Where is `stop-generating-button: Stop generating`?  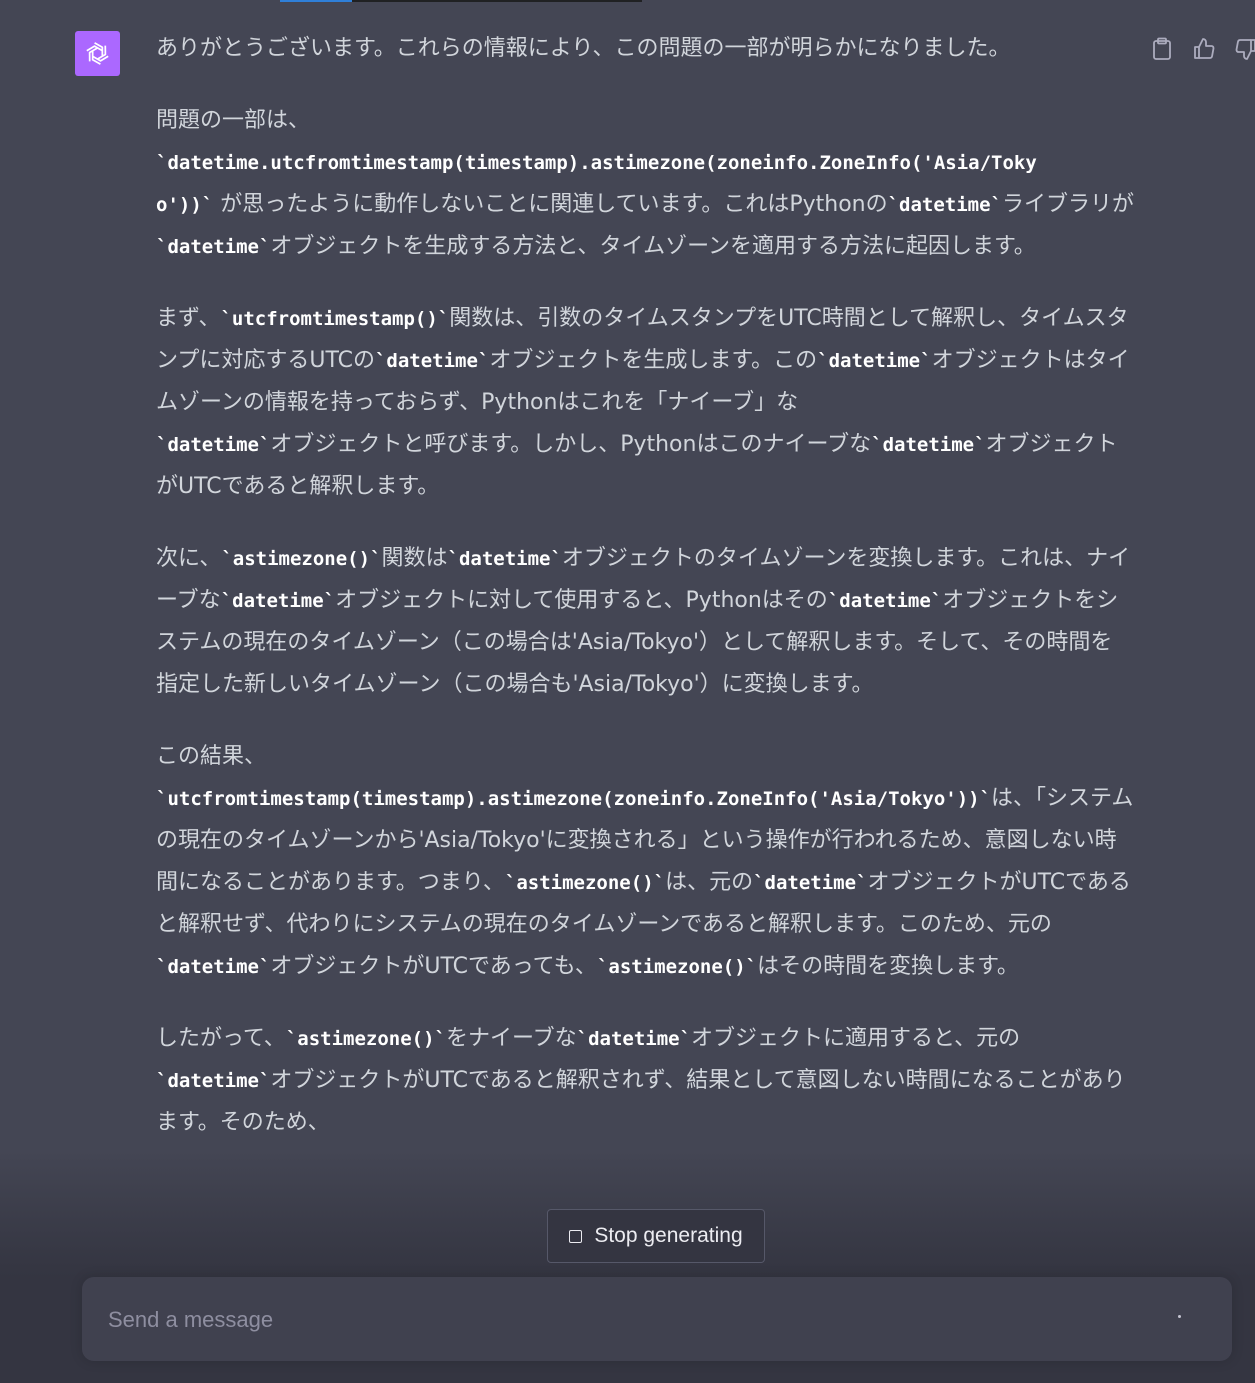 stop-generating-button: Stop generating is located at coordinates (656, 1236).